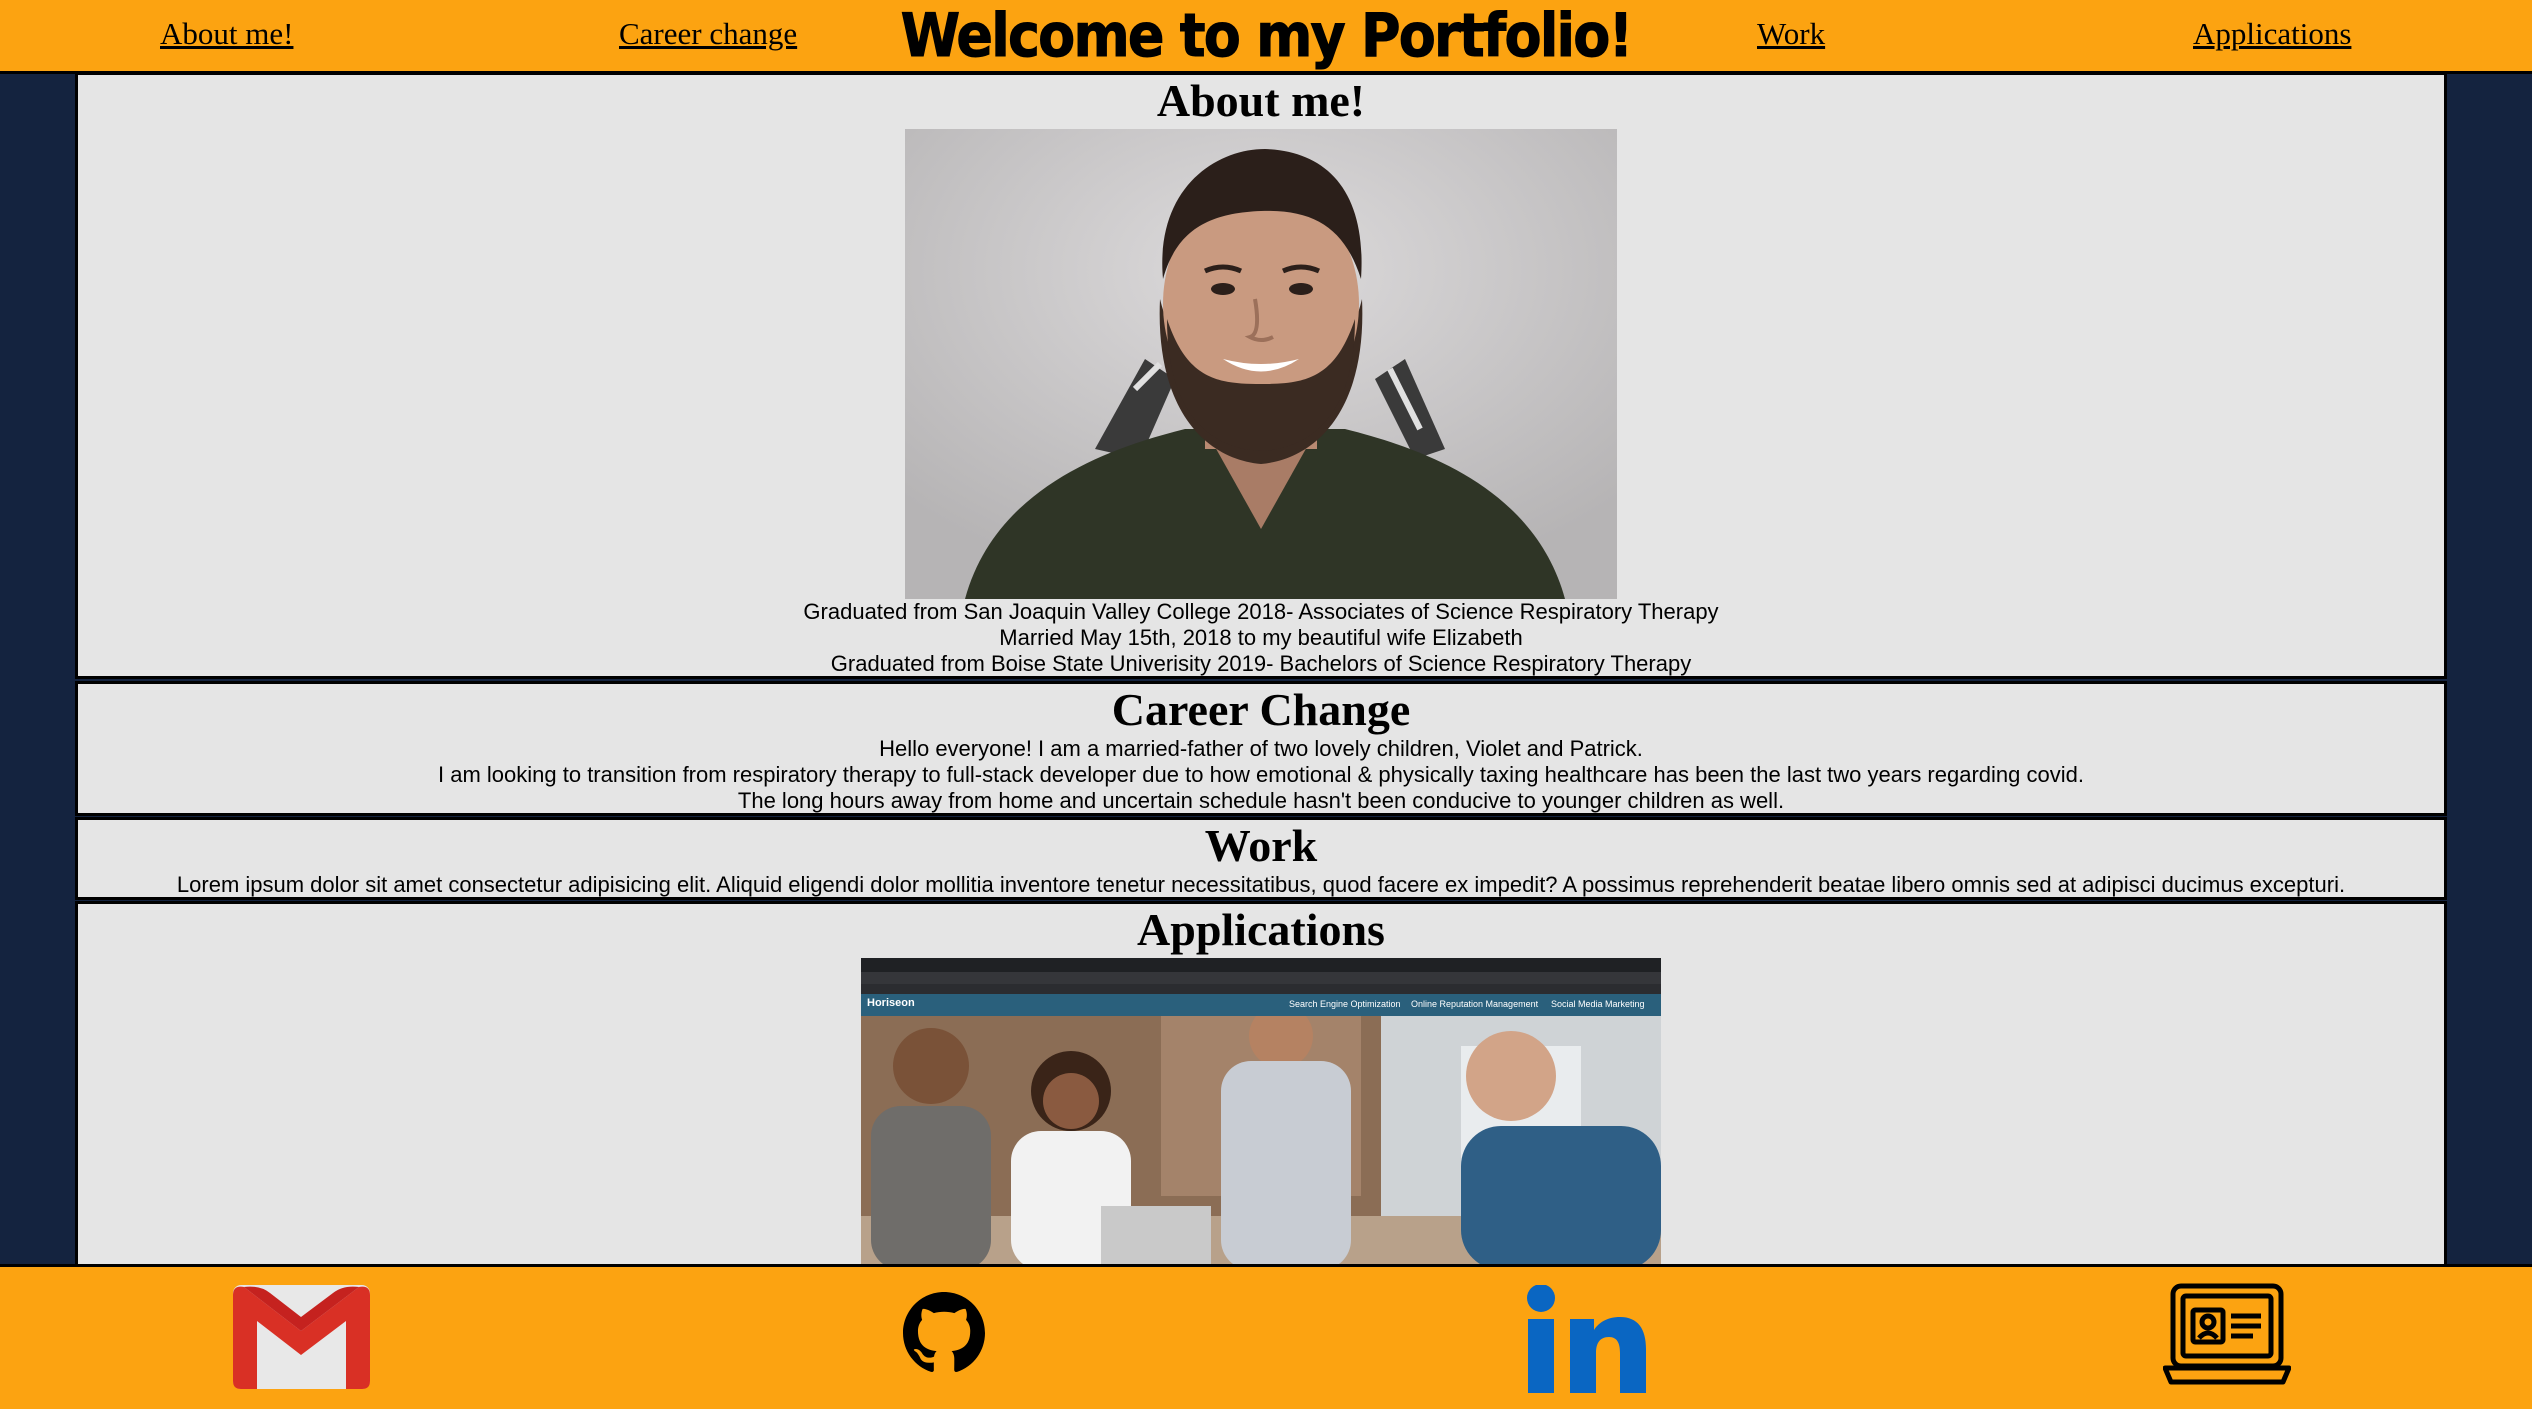 The height and width of the screenshot is (1409, 2532). What do you see at coordinates (1261, 978) in the screenshot?
I see `browser-address-bar` at bounding box center [1261, 978].